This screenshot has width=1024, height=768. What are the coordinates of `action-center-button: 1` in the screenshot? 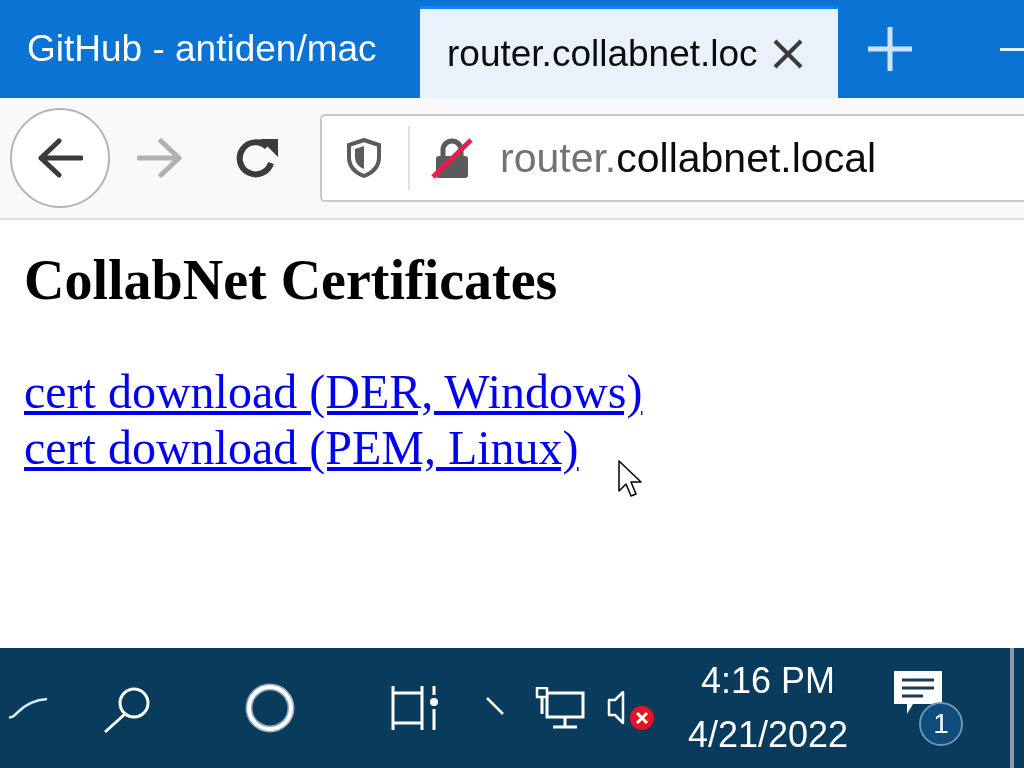 It's located at (931, 708).